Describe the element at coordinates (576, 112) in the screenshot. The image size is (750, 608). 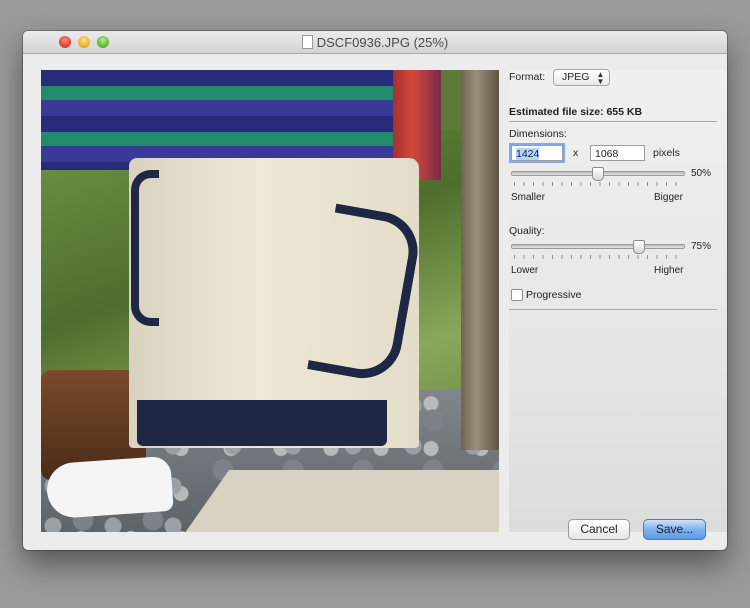
I see `estimated-file-size: Estimated file size: 655 KB` at that location.